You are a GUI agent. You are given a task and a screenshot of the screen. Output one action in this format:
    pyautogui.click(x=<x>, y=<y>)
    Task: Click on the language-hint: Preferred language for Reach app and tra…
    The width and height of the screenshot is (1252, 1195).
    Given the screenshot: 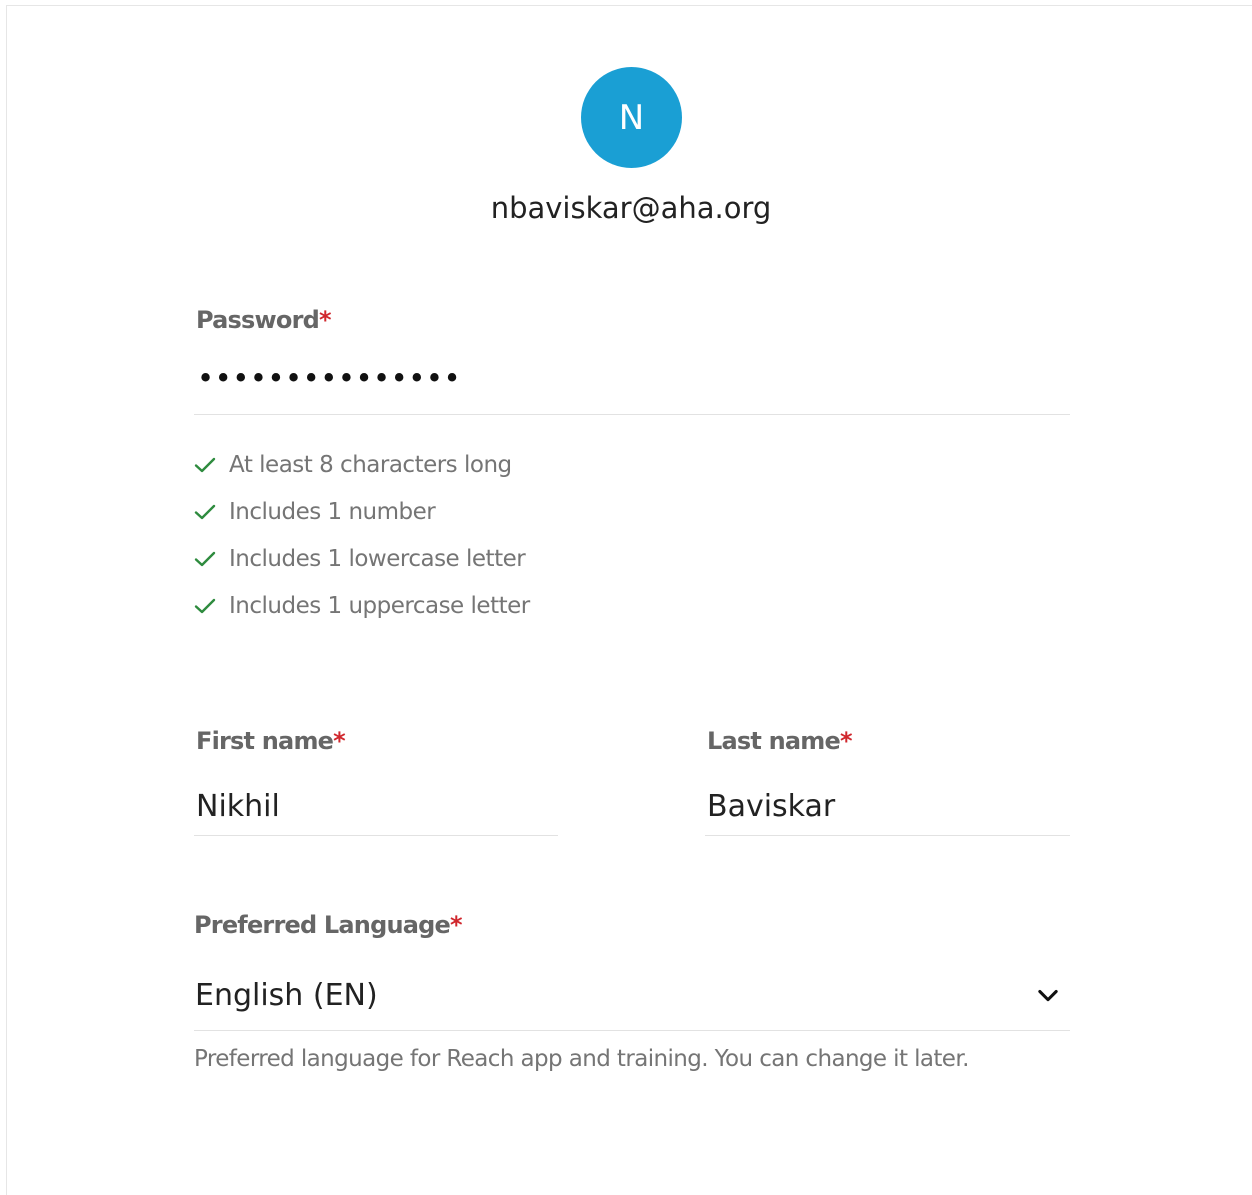 What is the action you would take?
    pyautogui.click(x=581, y=1059)
    